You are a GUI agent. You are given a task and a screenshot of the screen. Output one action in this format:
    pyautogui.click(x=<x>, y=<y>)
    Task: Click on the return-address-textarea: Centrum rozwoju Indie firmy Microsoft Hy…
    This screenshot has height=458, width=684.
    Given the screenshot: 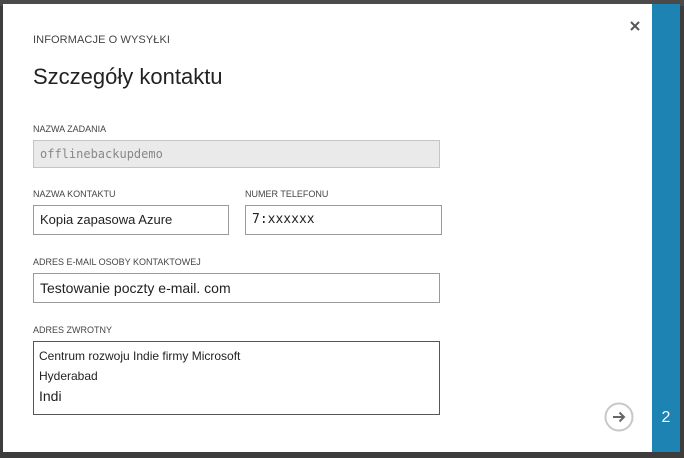 What is the action you would take?
    pyautogui.click(x=236, y=378)
    